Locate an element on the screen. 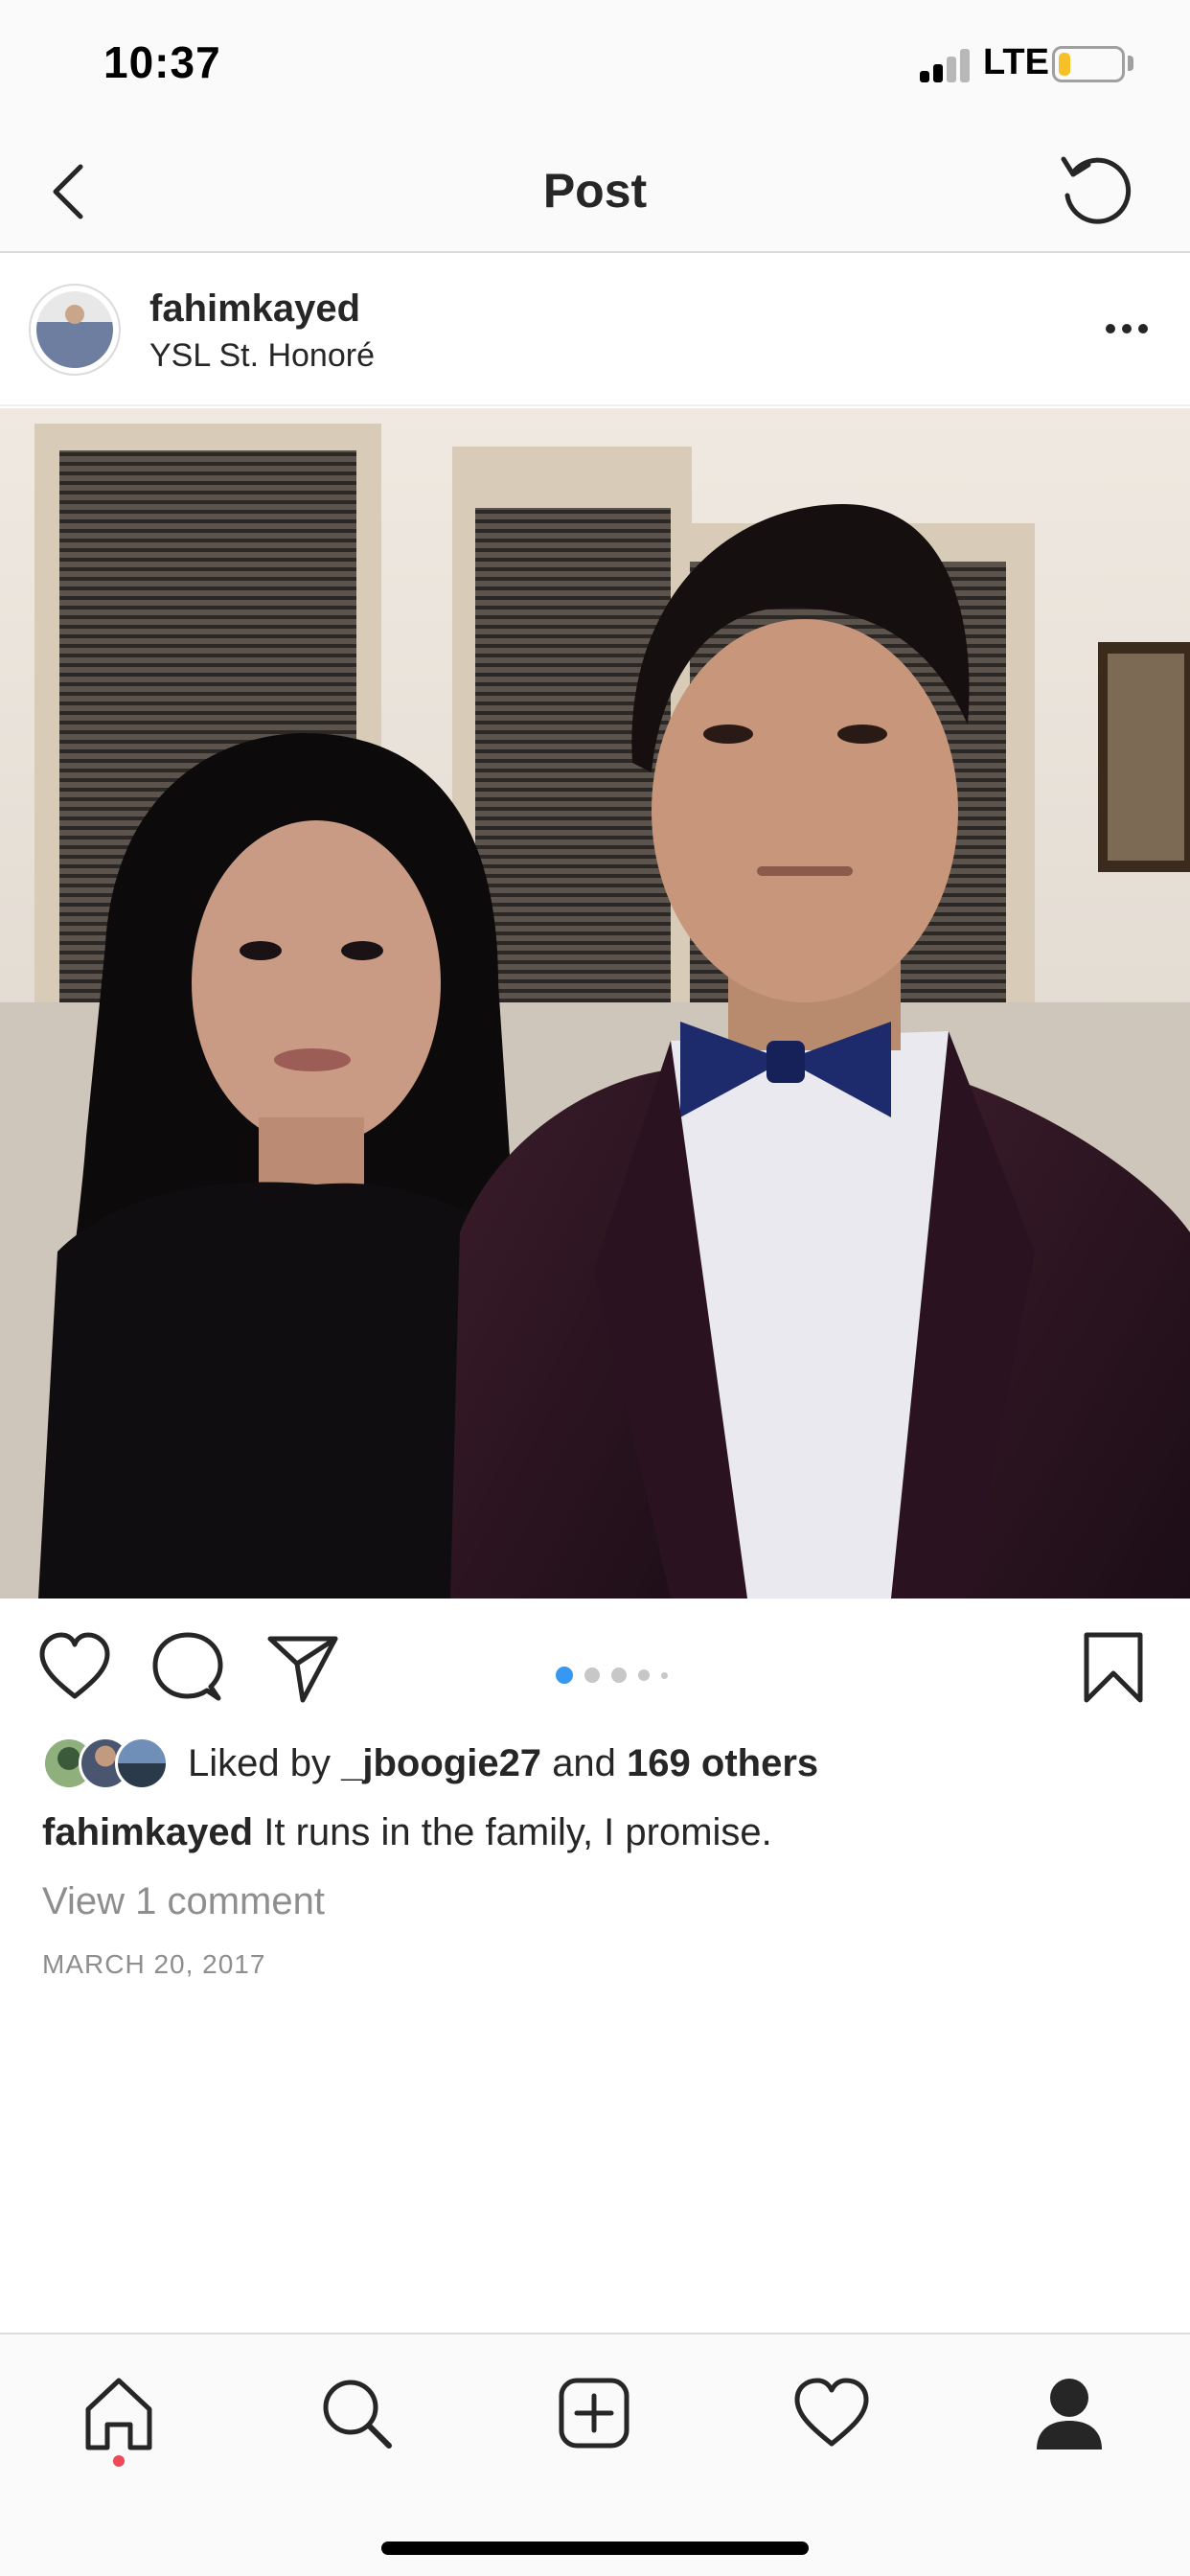  comment-button is located at coordinates (187, 1667).